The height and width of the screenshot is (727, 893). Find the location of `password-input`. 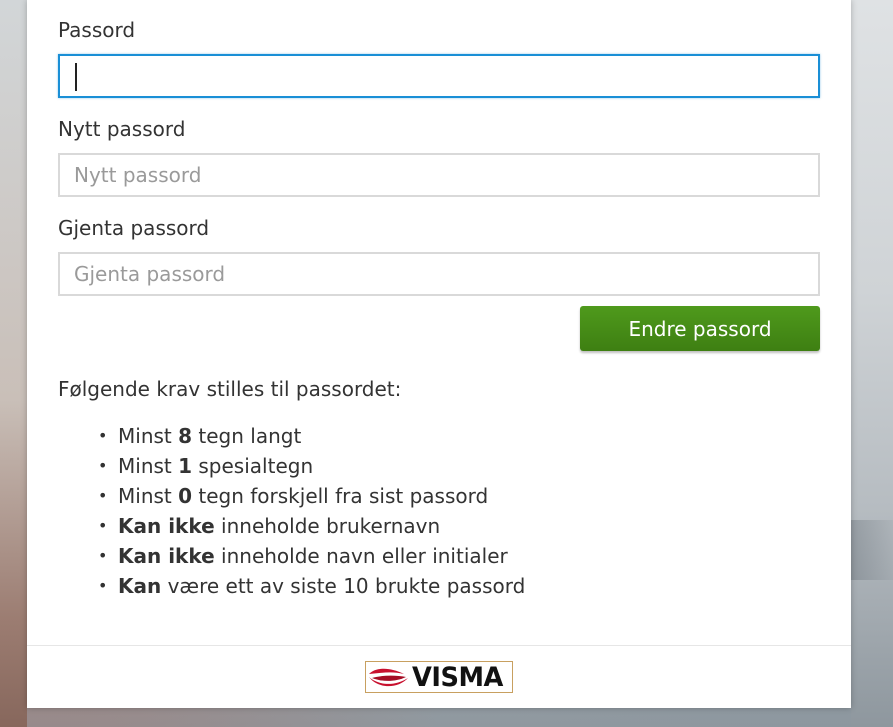

password-input is located at coordinates (439, 76).